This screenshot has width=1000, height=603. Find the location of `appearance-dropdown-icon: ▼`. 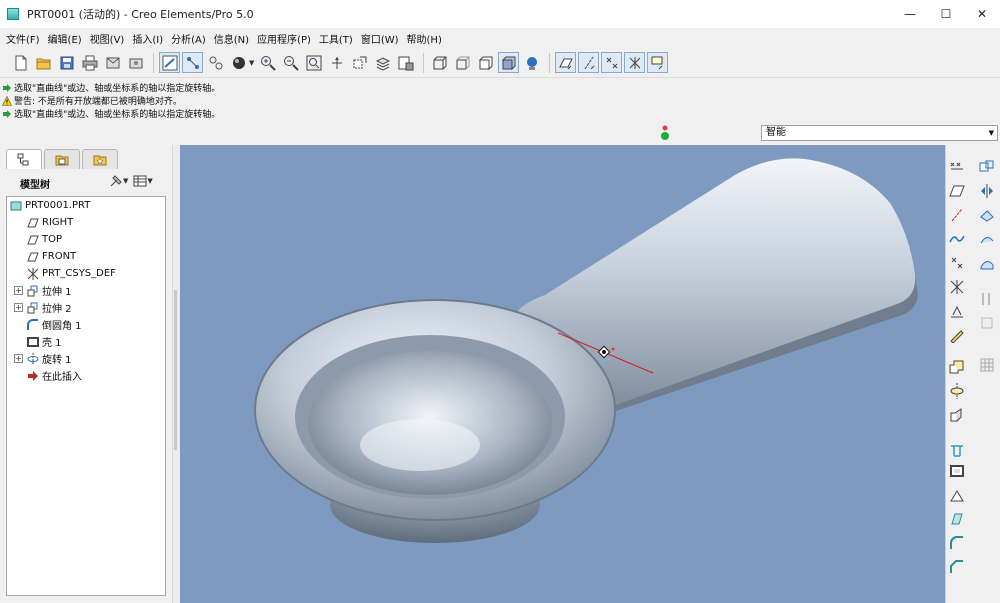

appearance-dropdown-icon: ▼ is located at coordinates (251, 63).